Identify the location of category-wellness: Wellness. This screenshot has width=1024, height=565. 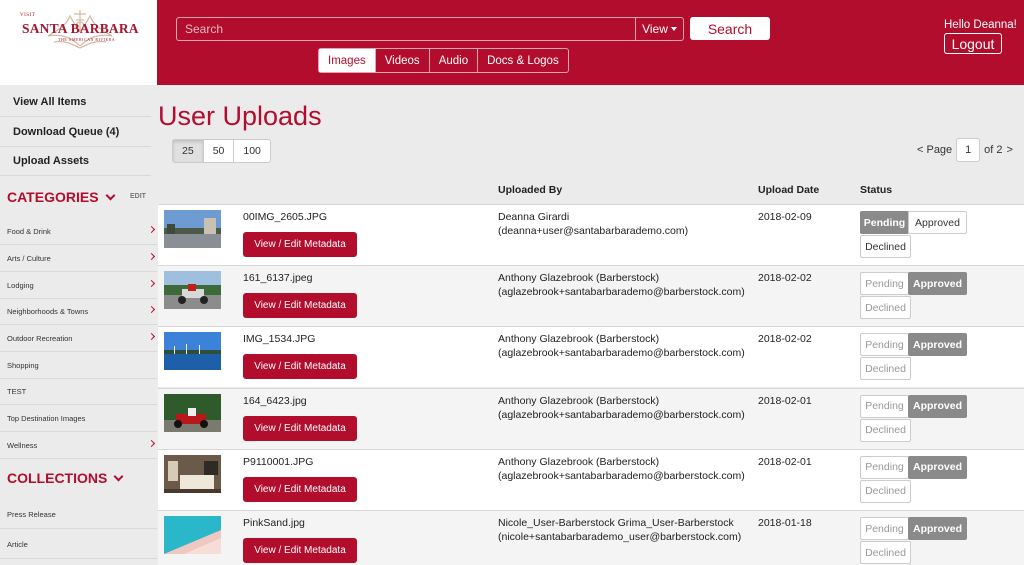
(78, 445).